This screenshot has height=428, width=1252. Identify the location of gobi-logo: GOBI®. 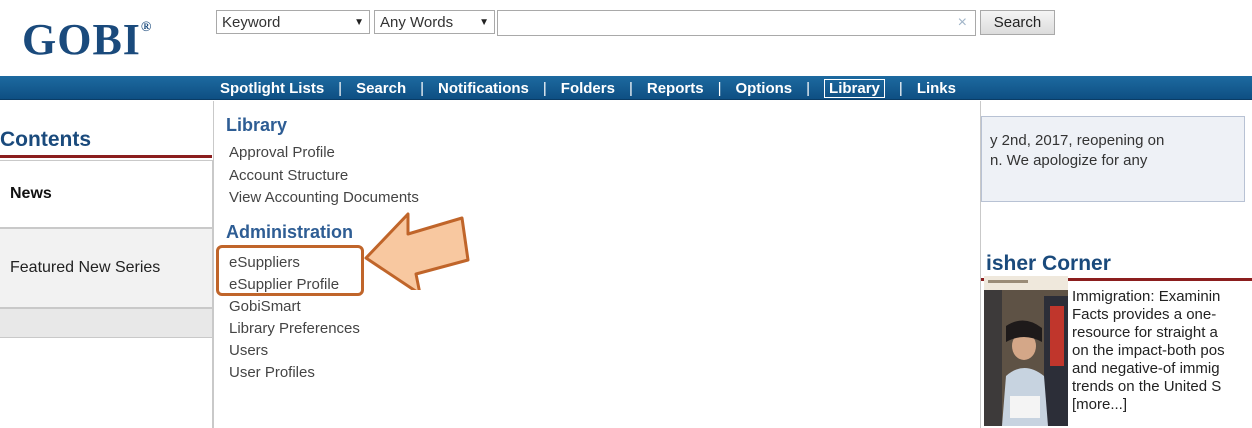
(87, 39).